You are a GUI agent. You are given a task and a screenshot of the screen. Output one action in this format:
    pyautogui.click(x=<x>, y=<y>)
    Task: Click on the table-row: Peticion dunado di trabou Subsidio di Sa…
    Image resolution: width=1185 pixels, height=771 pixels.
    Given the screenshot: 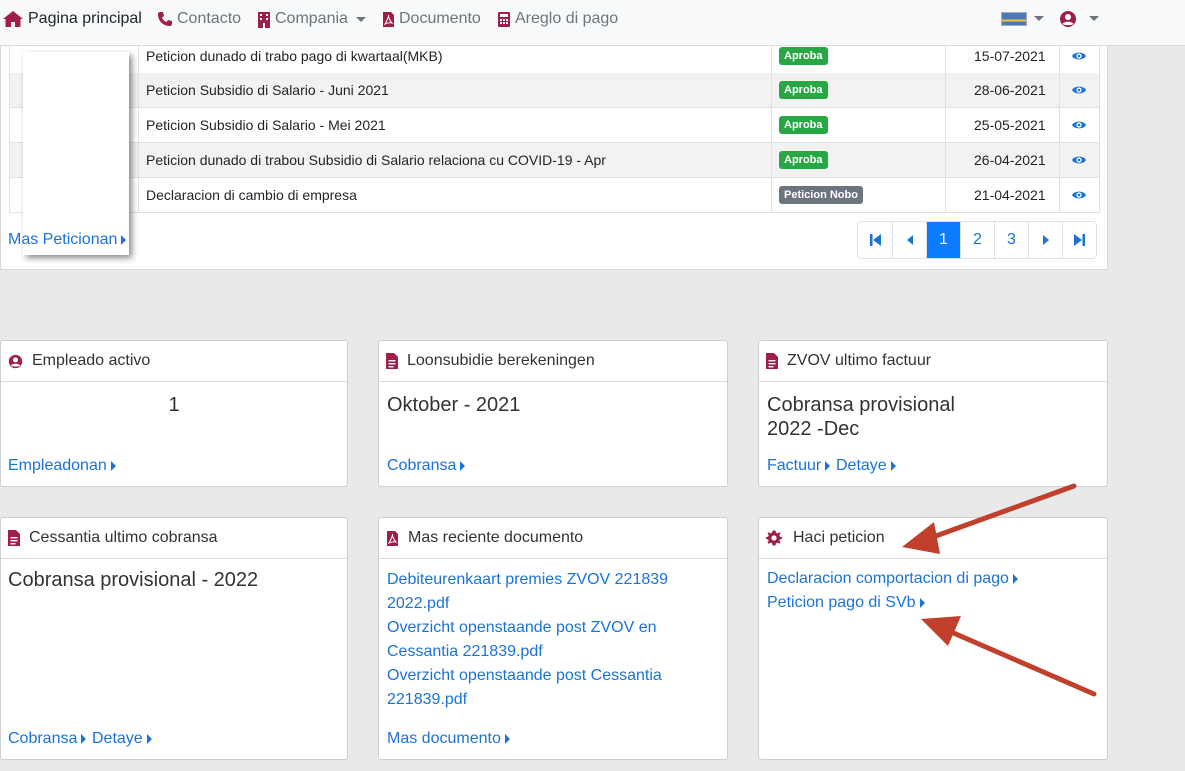 What is the action you would take?
    pyautogui.click(x=554, y=160)
    